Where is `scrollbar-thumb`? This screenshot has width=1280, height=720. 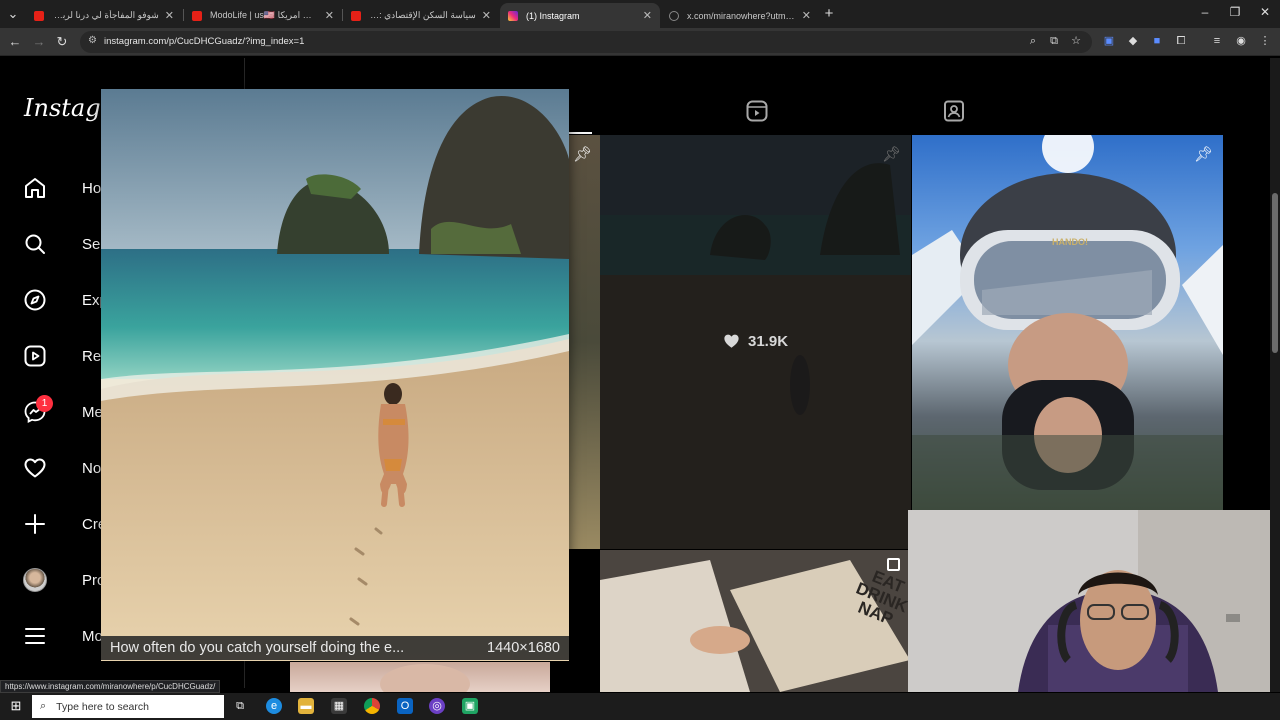
scrollbar-thumb is located at coordinates (1275, 273).